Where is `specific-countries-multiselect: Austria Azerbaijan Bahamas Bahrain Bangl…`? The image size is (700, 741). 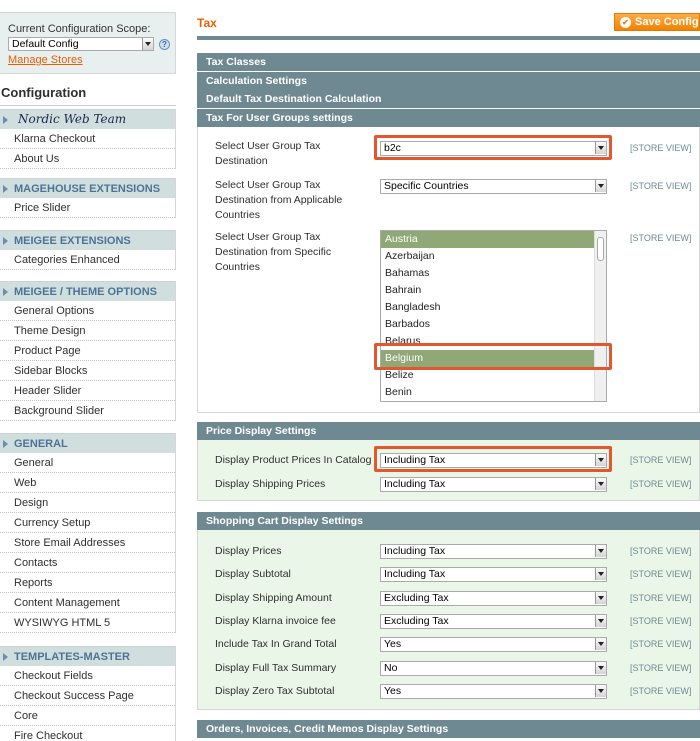
specific-countries-multiselect: Austria Azerbaijan Bahamas Bahrain Bangl… is located at coordinates (493, 316).